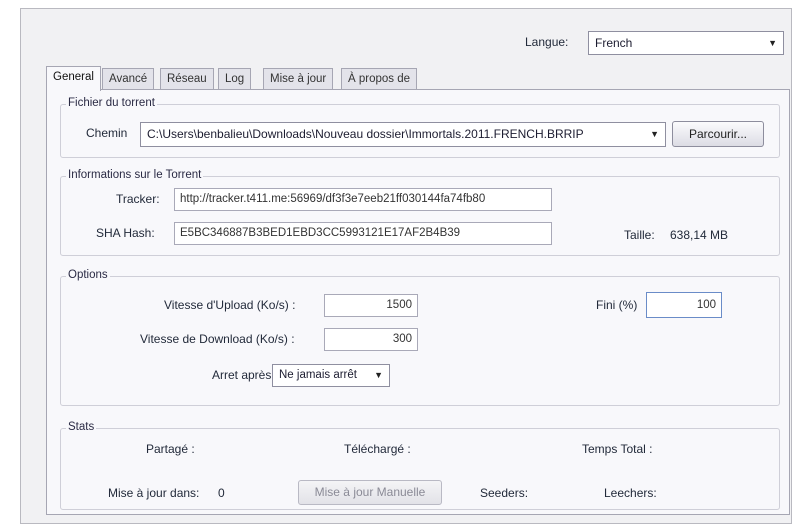  Describe the element at coordinates (111, 103) in the screenshot. I see `torrent-file-title: Fichier du torrent` at that location.